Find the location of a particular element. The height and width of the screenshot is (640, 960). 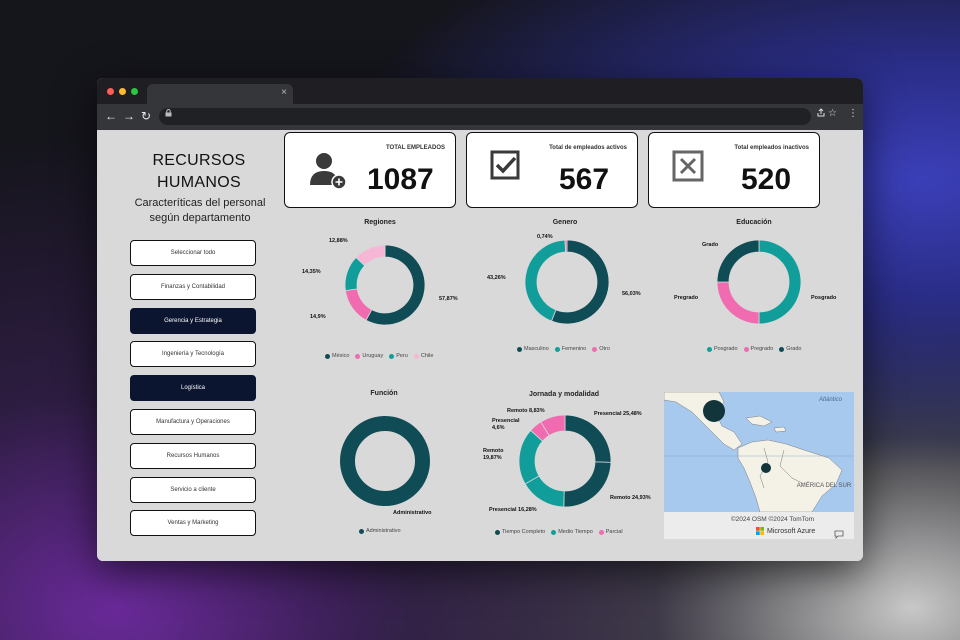

share-icon is located at coordinates (821, 114).